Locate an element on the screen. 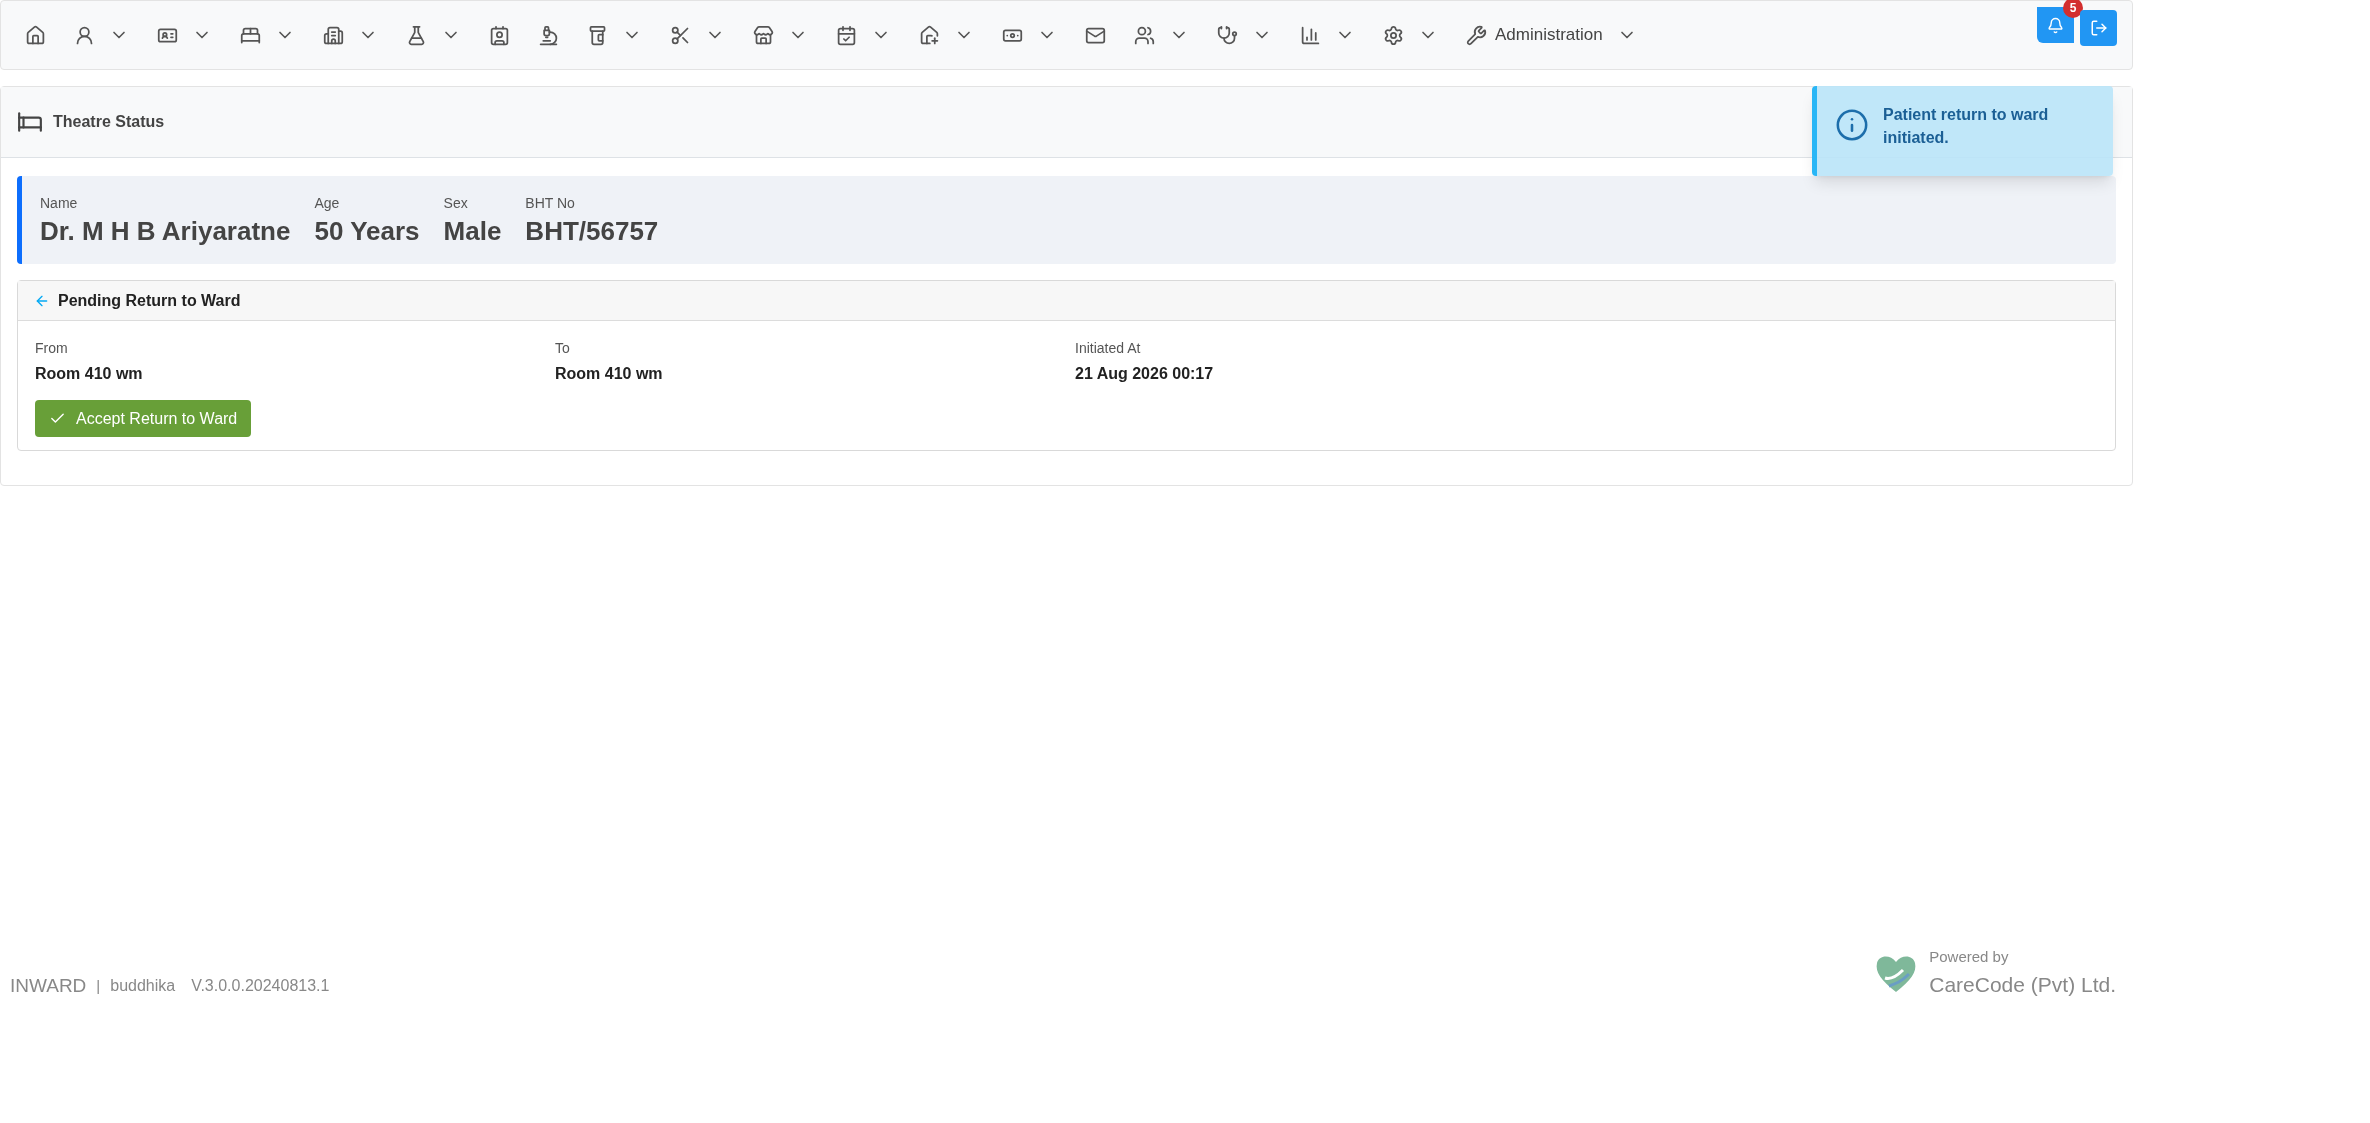 This screenshot has width=2370, height=1123. calendar-check-icon is located at coordinates (846, 35).